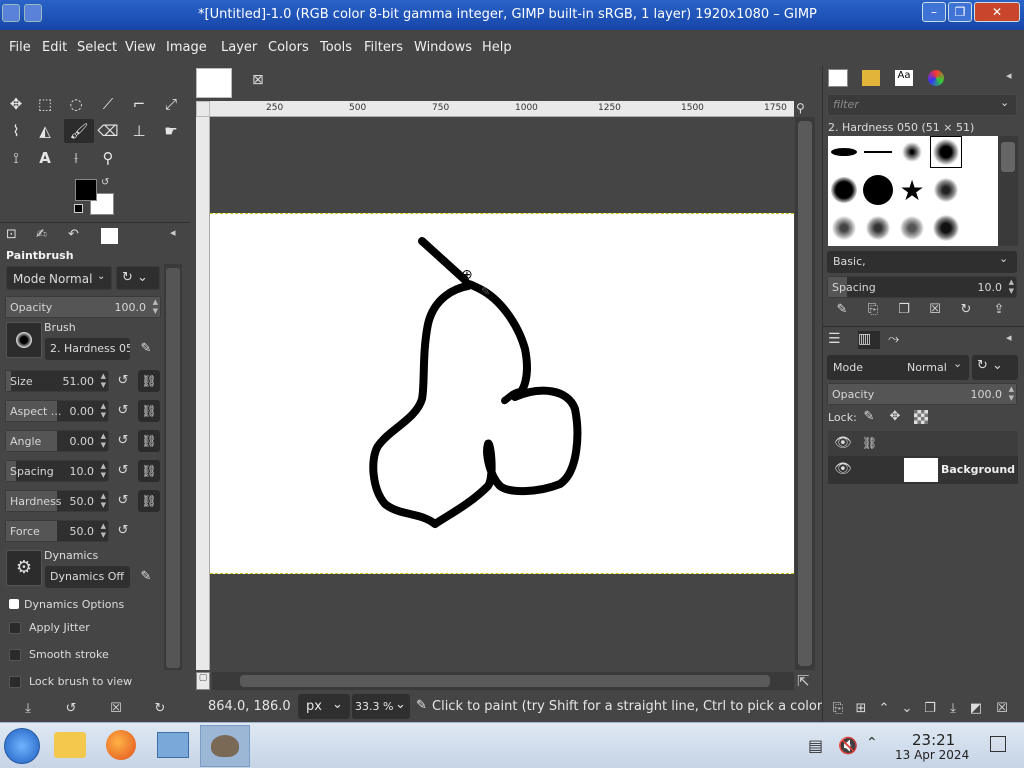  Describe the element at coordinates (997, 12) in the screenshot. I see `close-button: ✕` at that location.